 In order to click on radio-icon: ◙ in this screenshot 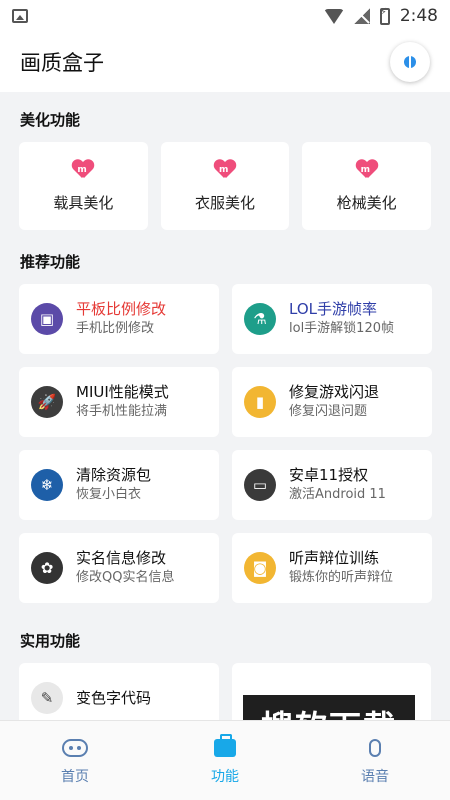, I will do `click(260, 568)`.